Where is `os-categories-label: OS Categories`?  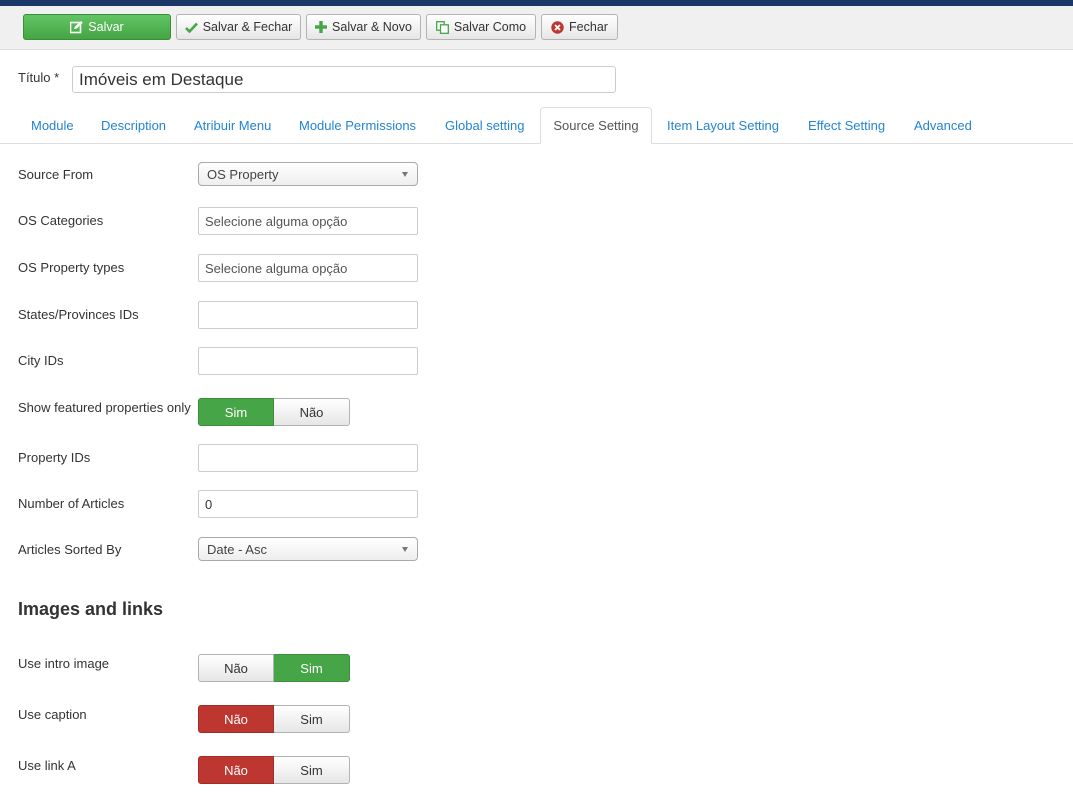
os-categories-label: OS Categories is located at coordinates (61, 220).